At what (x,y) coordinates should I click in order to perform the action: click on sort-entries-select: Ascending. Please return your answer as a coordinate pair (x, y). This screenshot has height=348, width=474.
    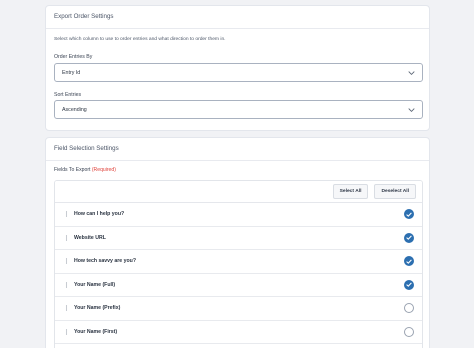
    Looking at the image, I should click on (238, 109).